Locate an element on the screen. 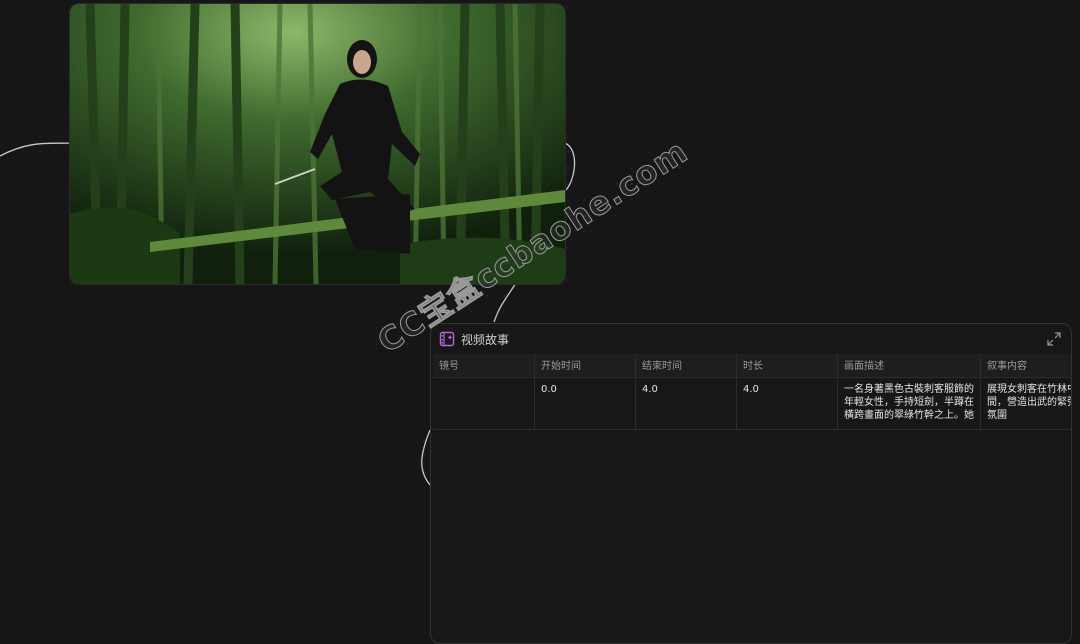  column-header-end: 结束时间 is located at coordinates (686, 366).